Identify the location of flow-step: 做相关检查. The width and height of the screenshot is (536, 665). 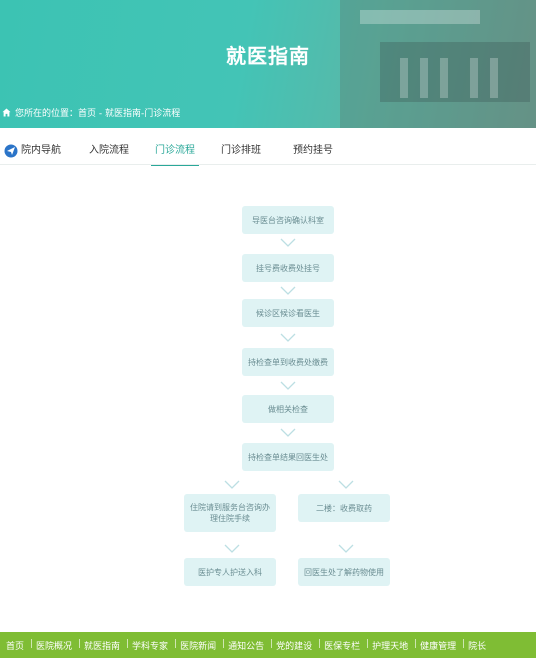
(288, 409).